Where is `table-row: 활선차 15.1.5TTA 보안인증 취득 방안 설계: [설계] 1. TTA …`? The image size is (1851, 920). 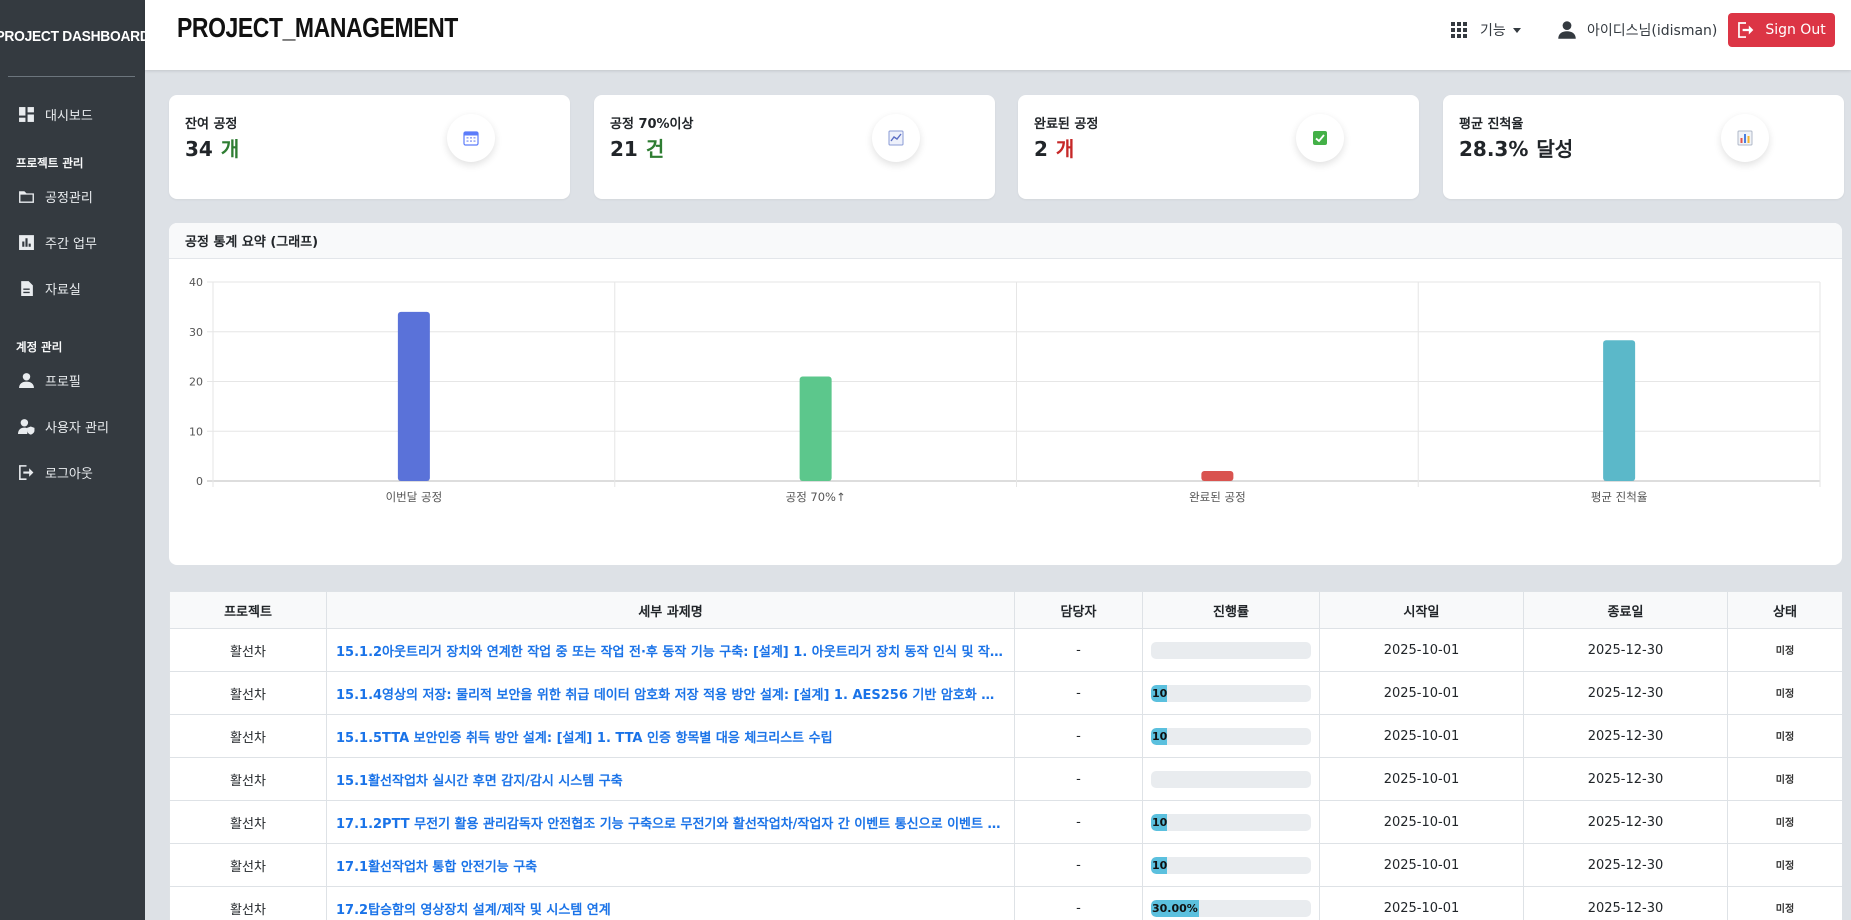 table-row: 활선차 15.1.5TTA 보안인증 취득 방안 설계: [설계] 1. TTA … is located at coordinates (1005, 736).